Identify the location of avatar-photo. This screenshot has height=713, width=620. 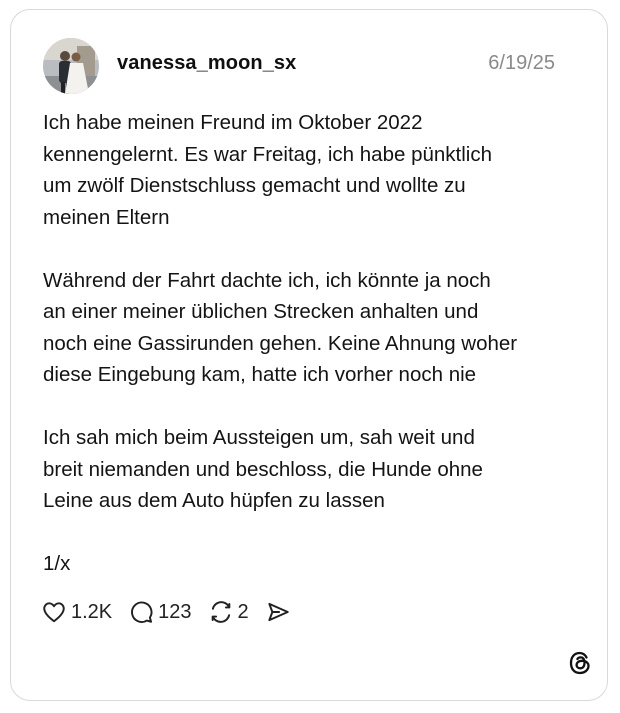
(71, 66).